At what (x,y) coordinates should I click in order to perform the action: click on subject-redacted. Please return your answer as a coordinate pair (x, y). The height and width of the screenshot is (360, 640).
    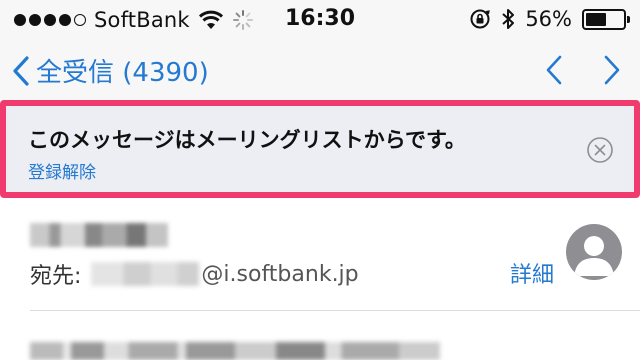
    Looking at the image, I should click on (235, 351).